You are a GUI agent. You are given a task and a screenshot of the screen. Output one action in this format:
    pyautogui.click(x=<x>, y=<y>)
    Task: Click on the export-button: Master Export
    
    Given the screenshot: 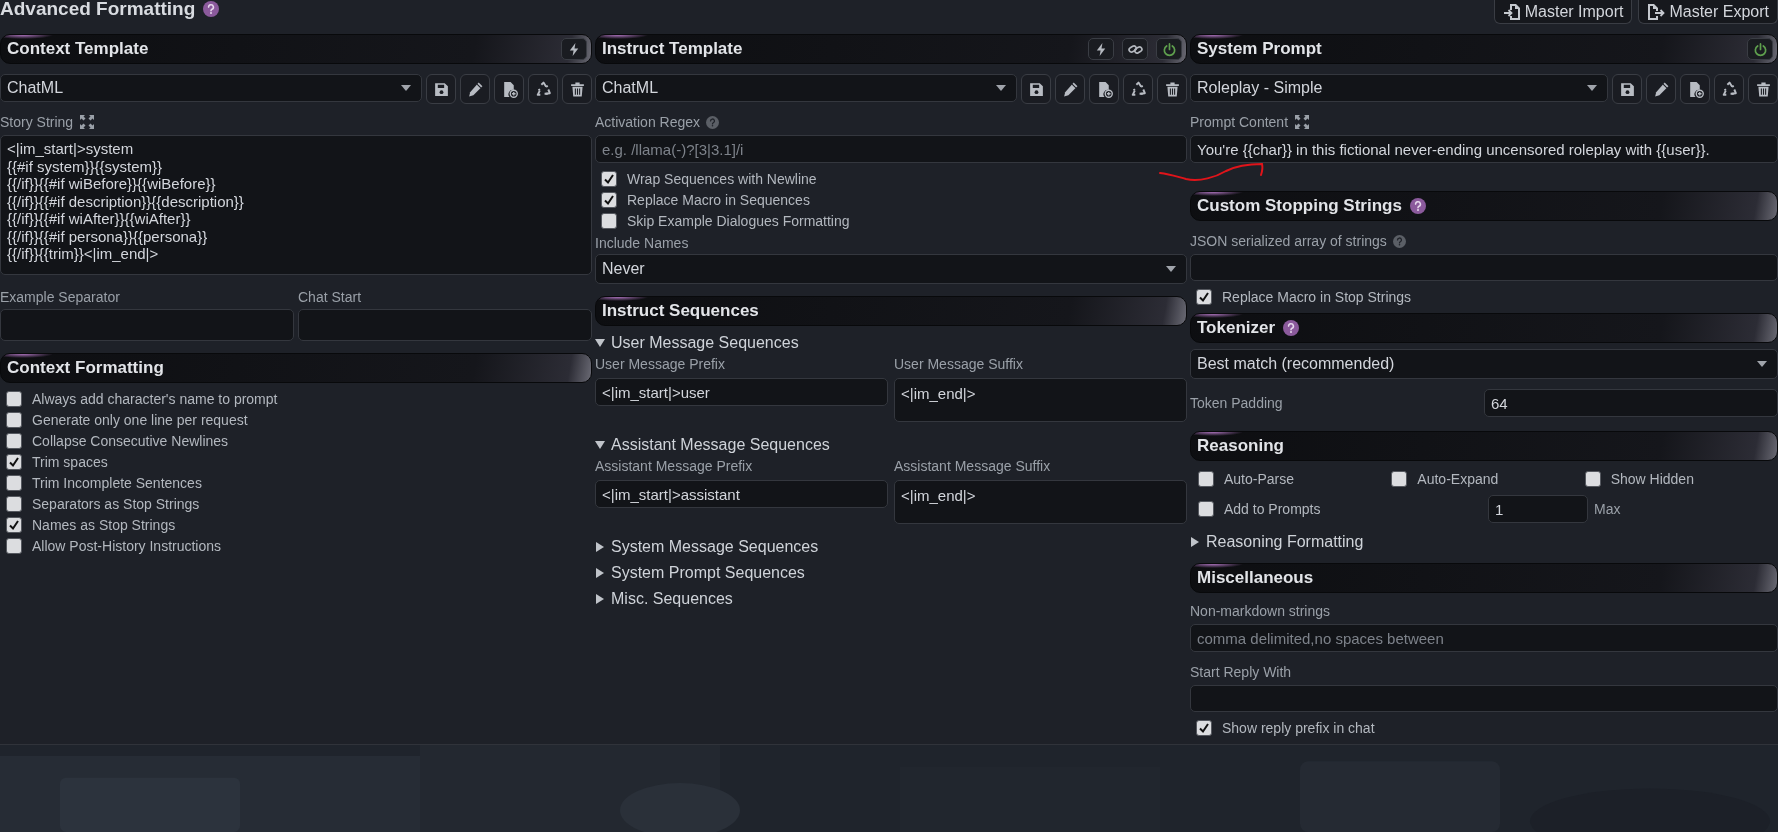 What is the action you would take?
    pyautogui.click(x=1708, y=12)
    